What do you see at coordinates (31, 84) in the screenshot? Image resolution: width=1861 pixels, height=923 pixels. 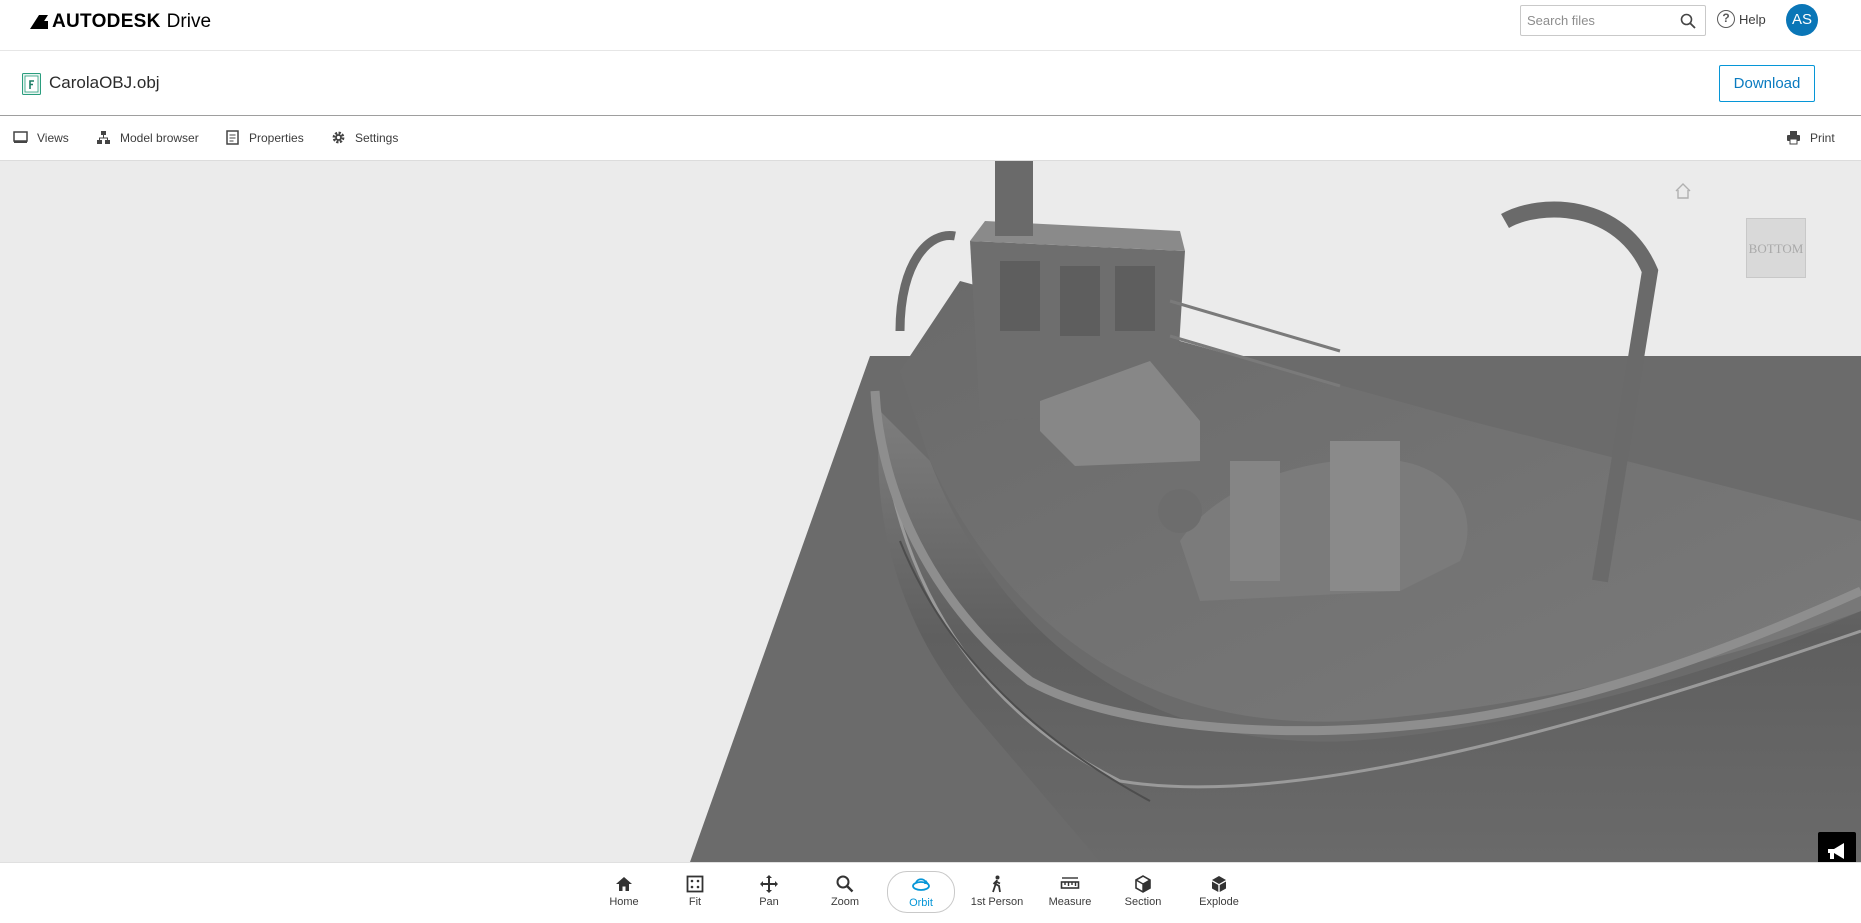 I see `file-type-icon` at bounding box center [31, 84].